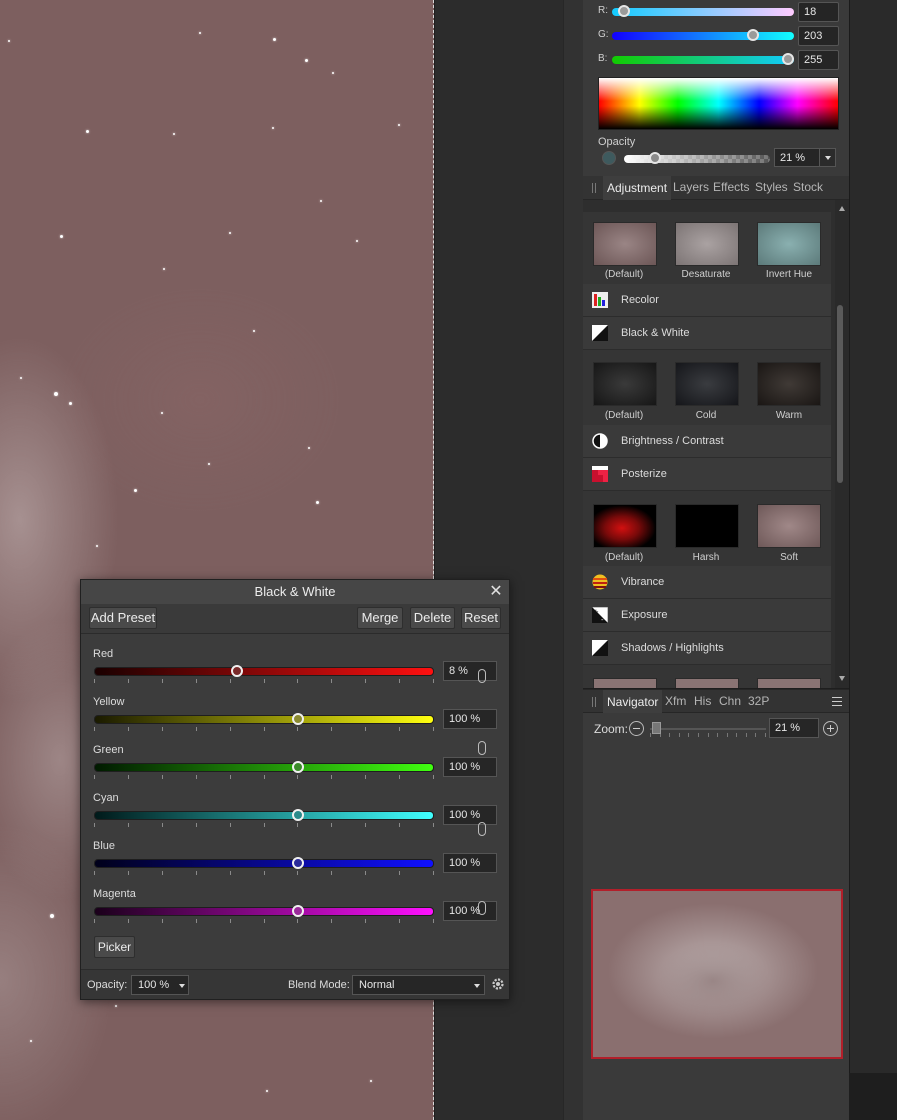  I want to click on tab-adjustment: Adjustment, so click(637, 188).